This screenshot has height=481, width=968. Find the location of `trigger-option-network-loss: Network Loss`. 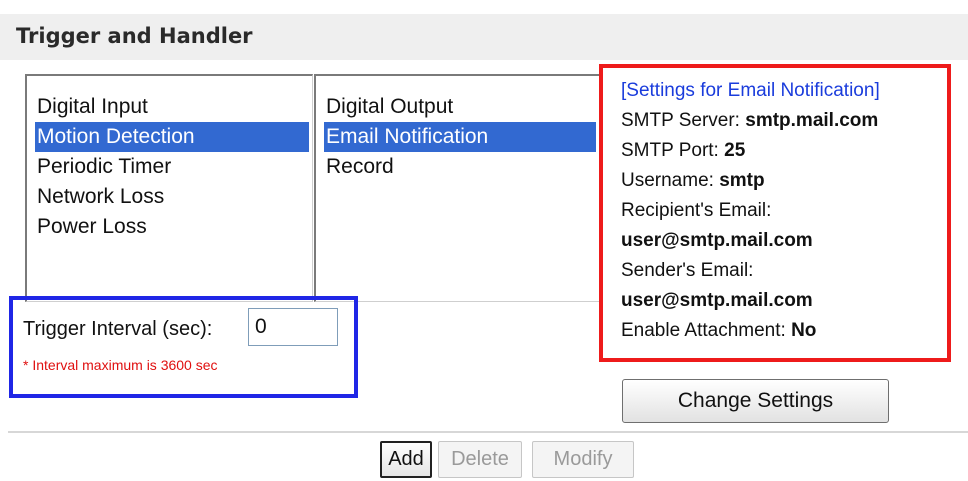

trigger-option-network-loss: Network Loss is located at coordinates (172, 197).